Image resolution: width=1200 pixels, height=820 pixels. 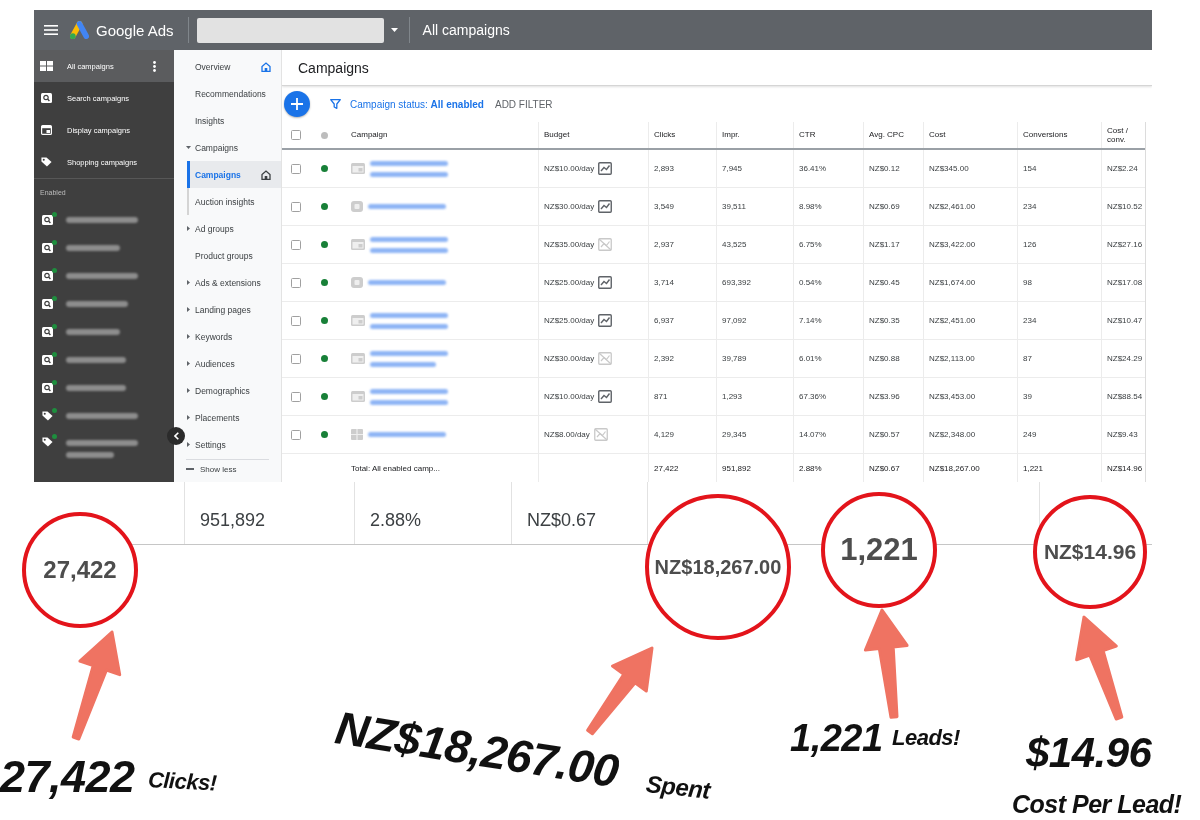 I want to click on table-cell: NZ$1,674.00, so click(x=970, y=282).